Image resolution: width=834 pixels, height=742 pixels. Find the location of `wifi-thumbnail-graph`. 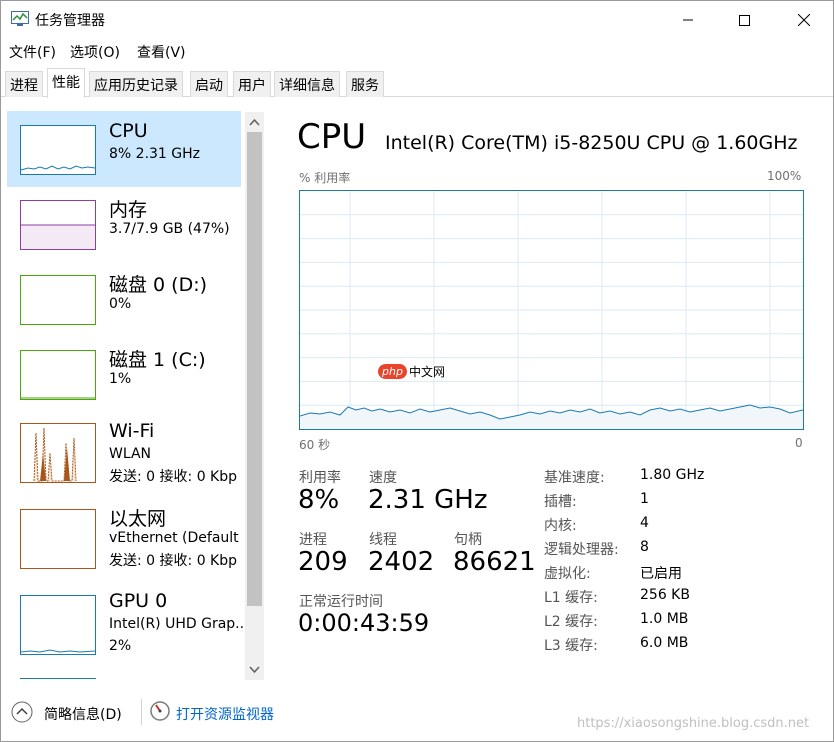

wifi-thumbnail-graph is located at coordinates (58, 453).